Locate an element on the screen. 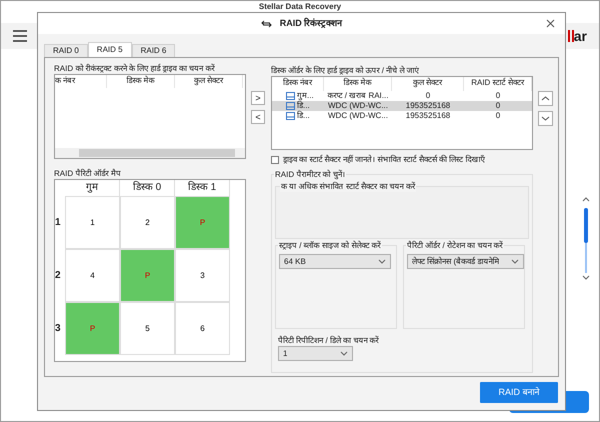 The image size is (600, 422). menu-icon is located at coordinates (20, 36).